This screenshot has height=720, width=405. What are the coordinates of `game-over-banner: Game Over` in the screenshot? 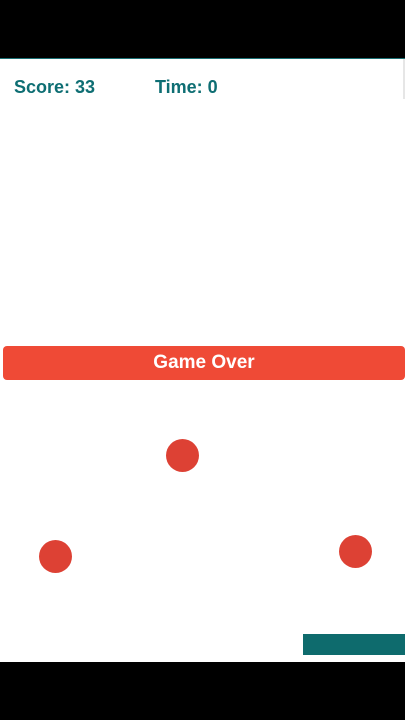 It's located at (204, 363).